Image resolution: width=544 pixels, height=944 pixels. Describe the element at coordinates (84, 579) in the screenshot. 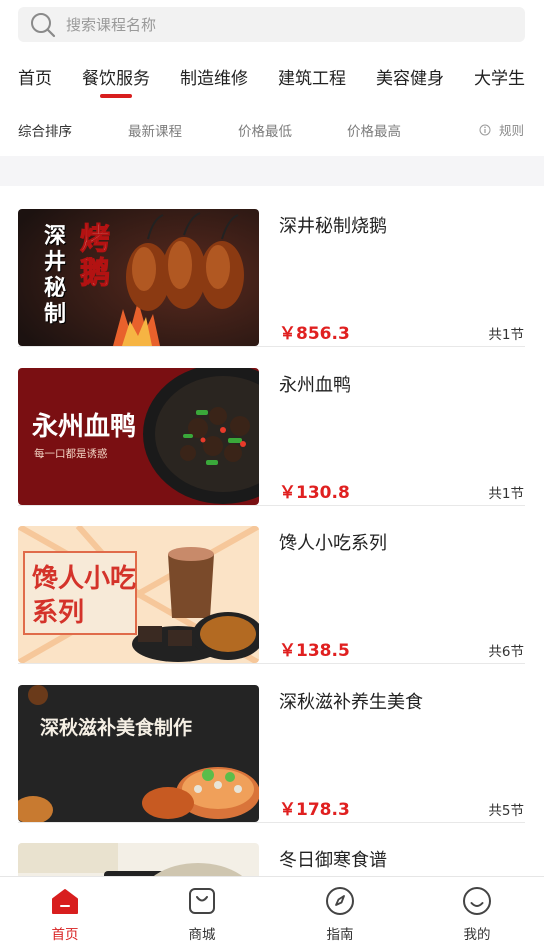

I see `thumbnail-caption: 馋人小吃` at that location.